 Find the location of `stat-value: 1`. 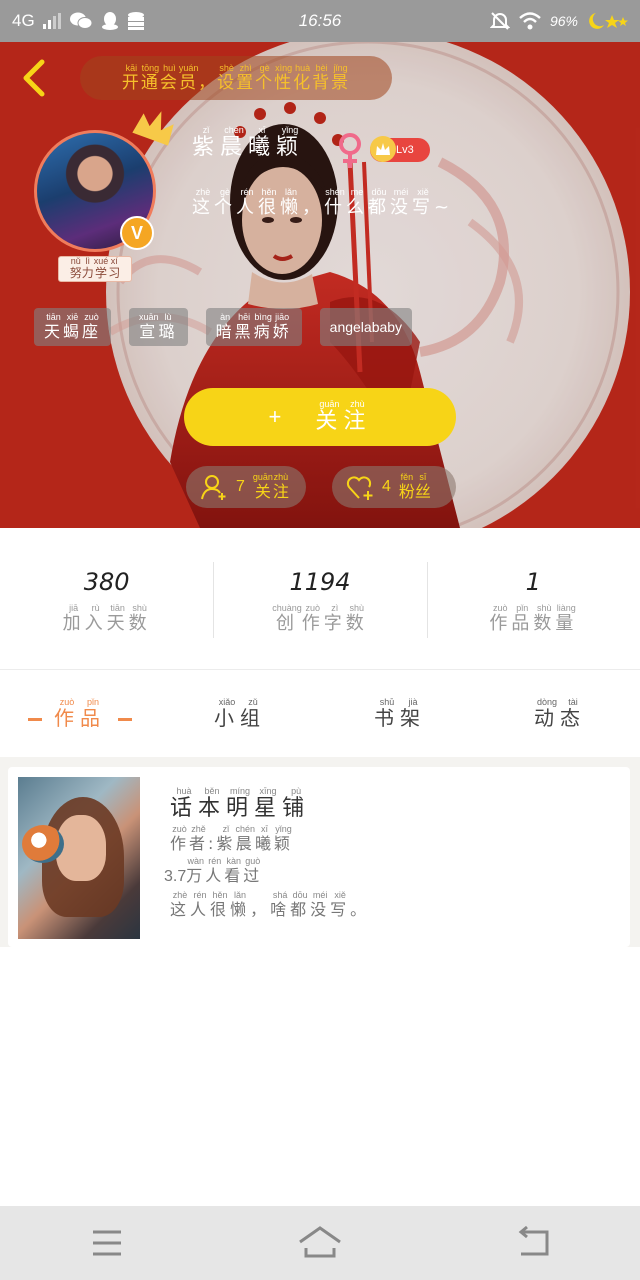

stat-value: 1 is located at coordinates (533, 582).